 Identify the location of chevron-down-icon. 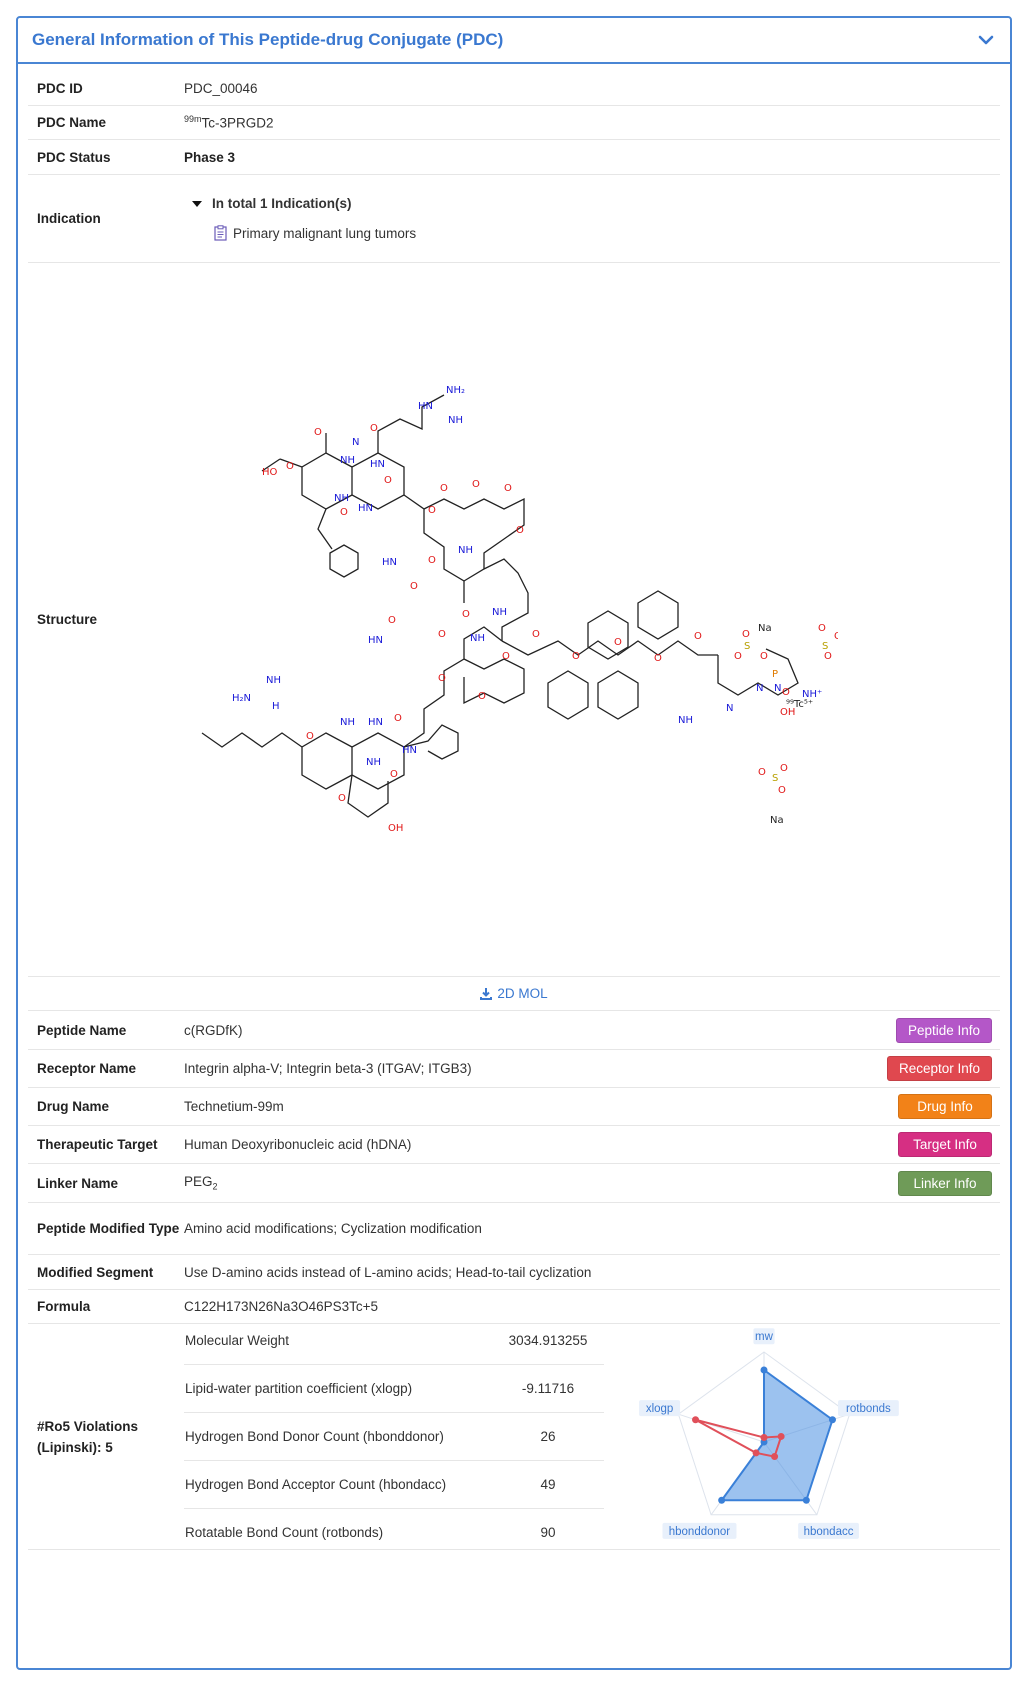
(986, 40).